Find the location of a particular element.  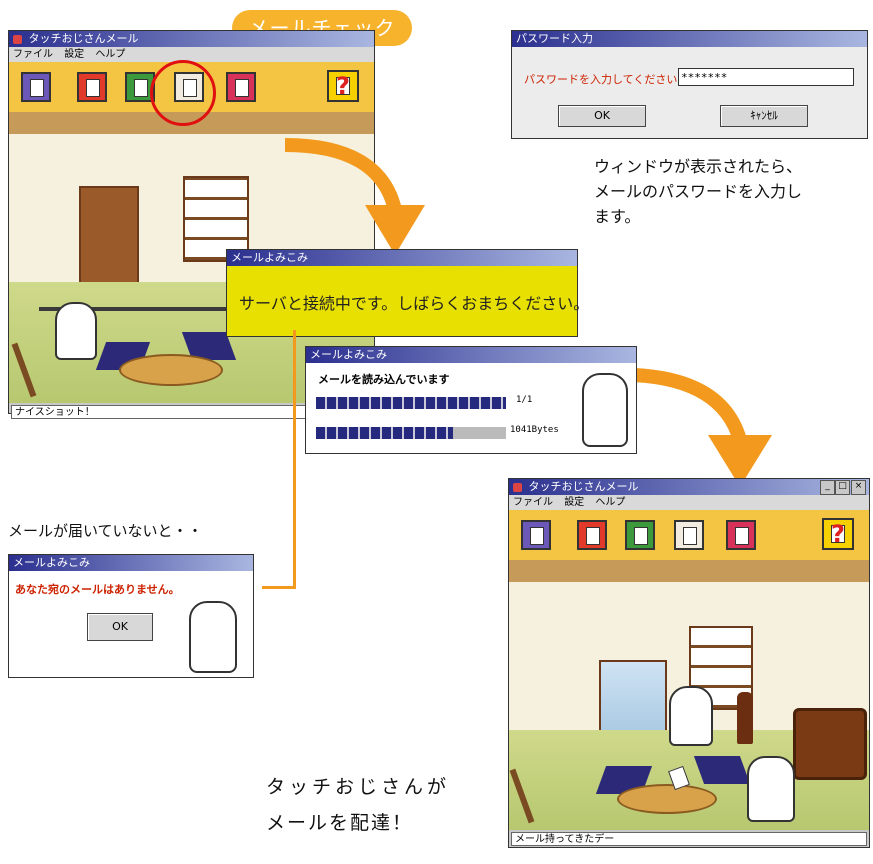

sake-bottle-icon is located at coordinates (745, 718).